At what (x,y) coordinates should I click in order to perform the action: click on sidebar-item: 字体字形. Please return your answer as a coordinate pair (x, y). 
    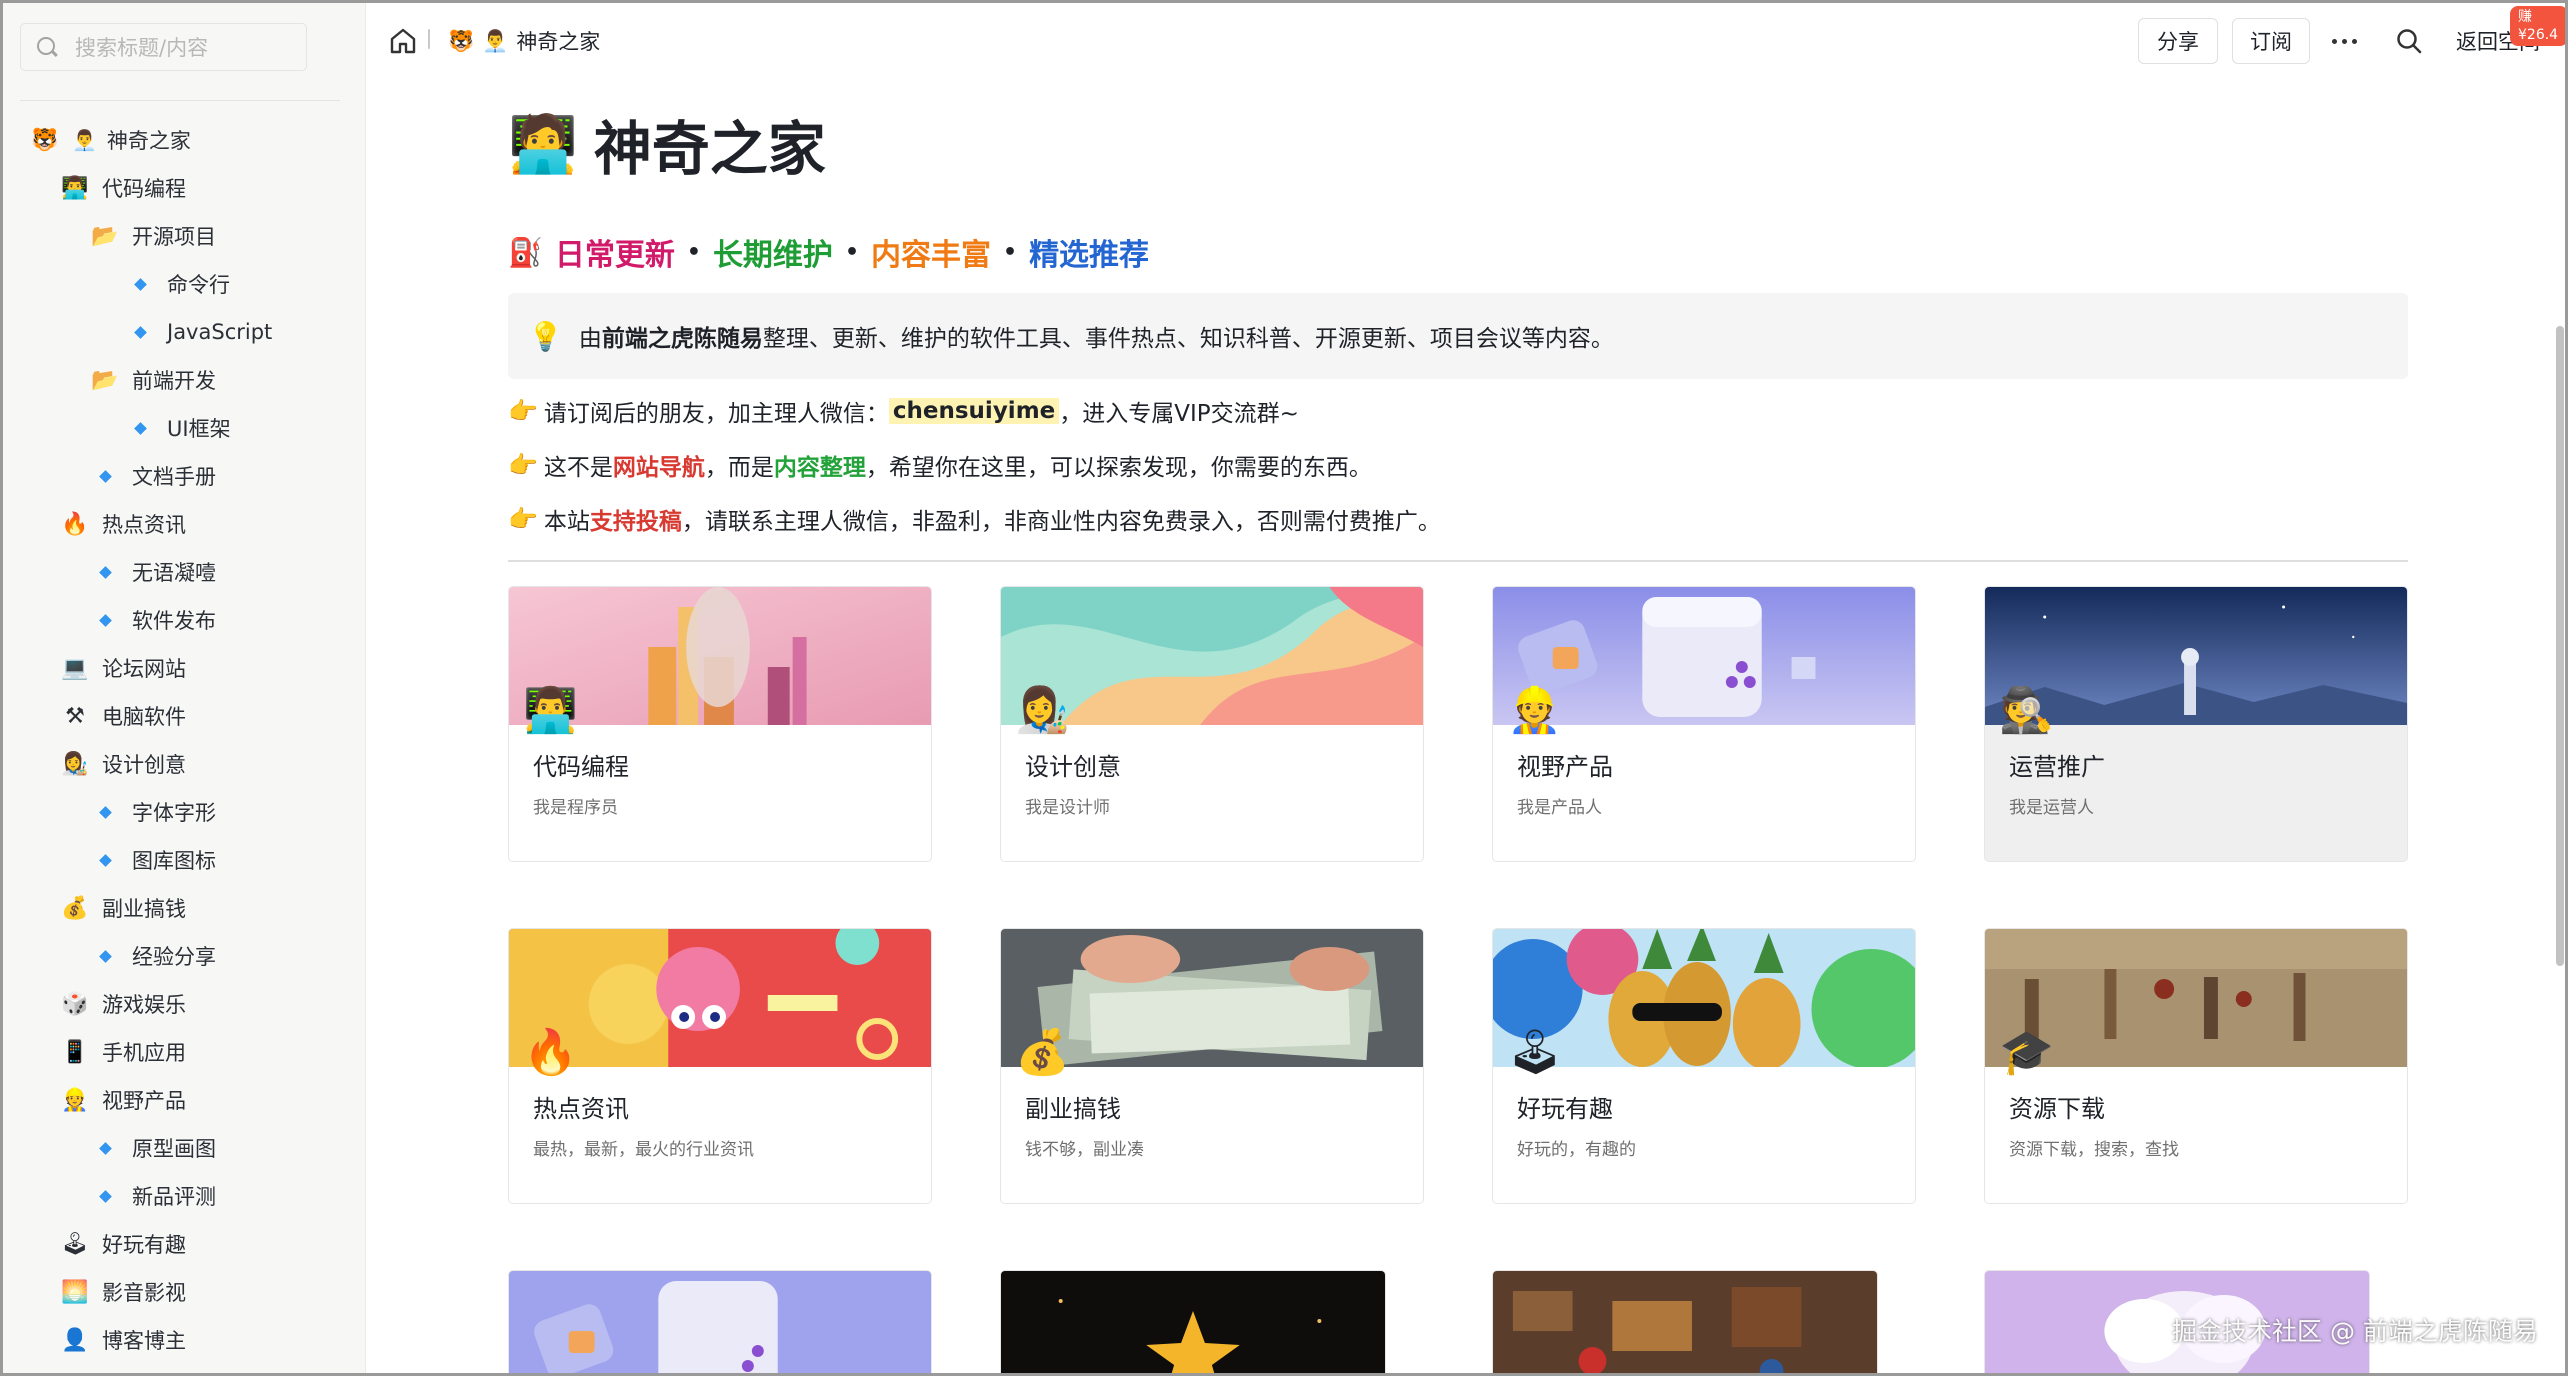
    Looking at the image, I should click on (182, 812).